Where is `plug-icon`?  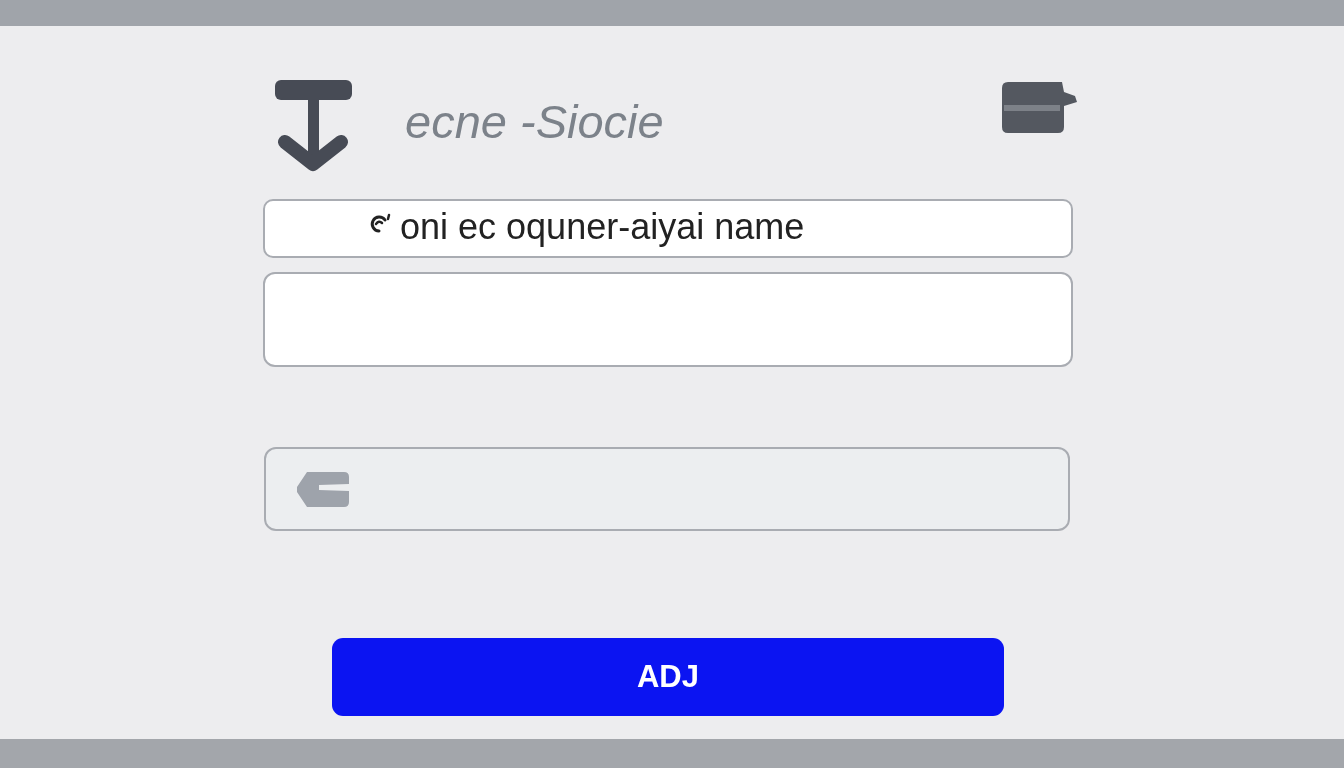 plug-icon is located at coordinates (1039, 107).